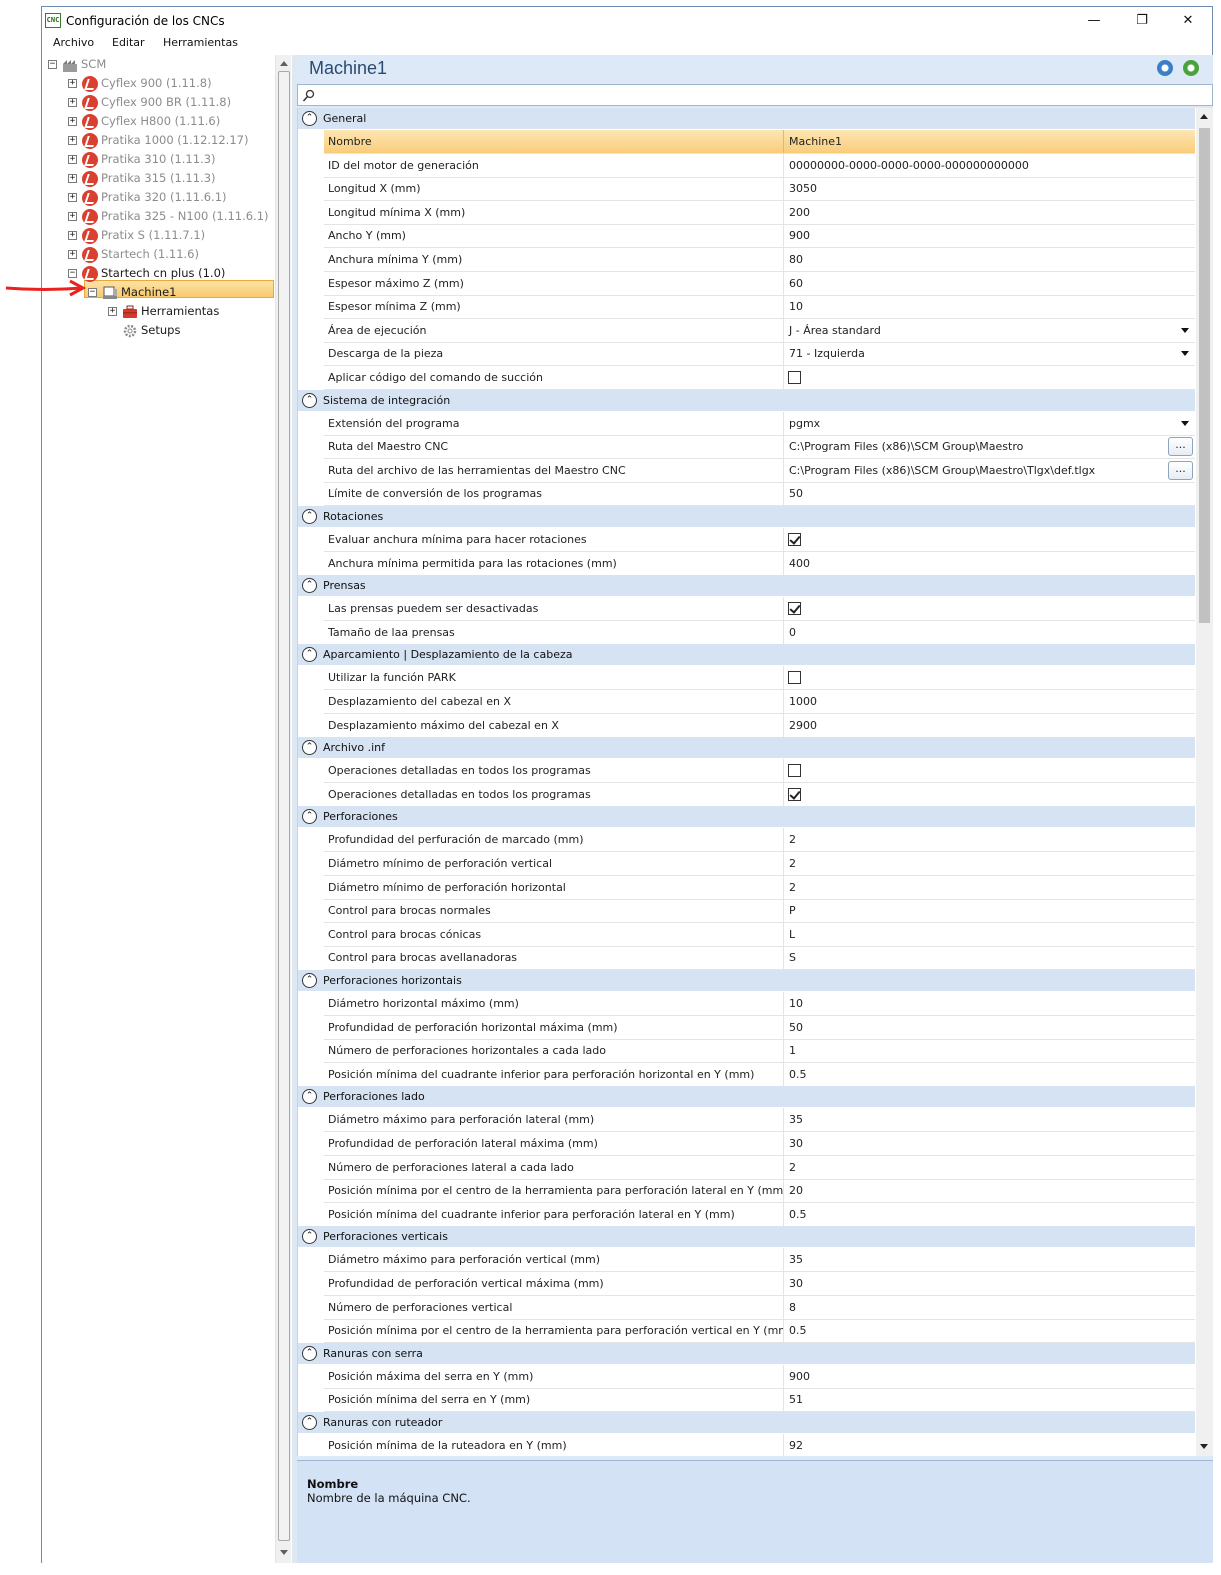  Describe the element at coordinates (989, 423) in the screenshot. I see `property-value: pgmx` at that location.